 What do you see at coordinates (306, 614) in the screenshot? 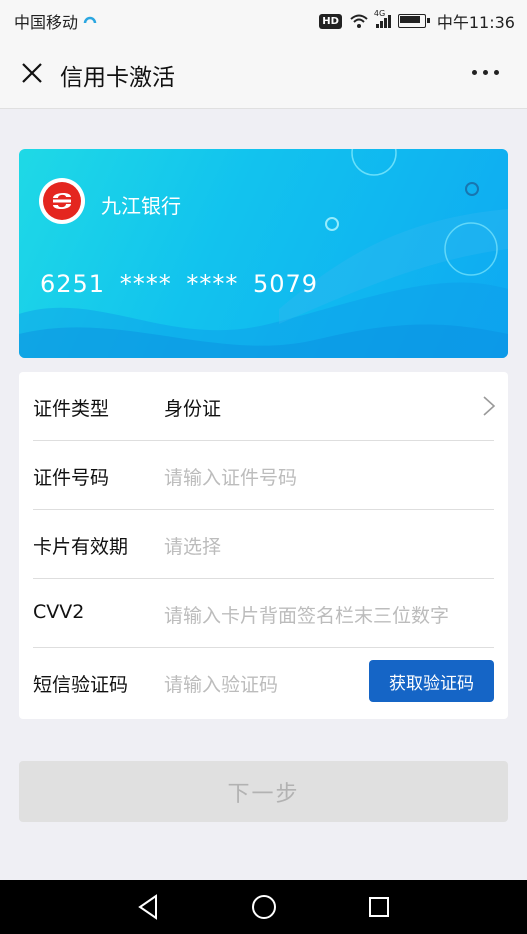
I see `cvv-input: 请输入卡片背面签名栏末三位数字` at bounding box center [306, 614].